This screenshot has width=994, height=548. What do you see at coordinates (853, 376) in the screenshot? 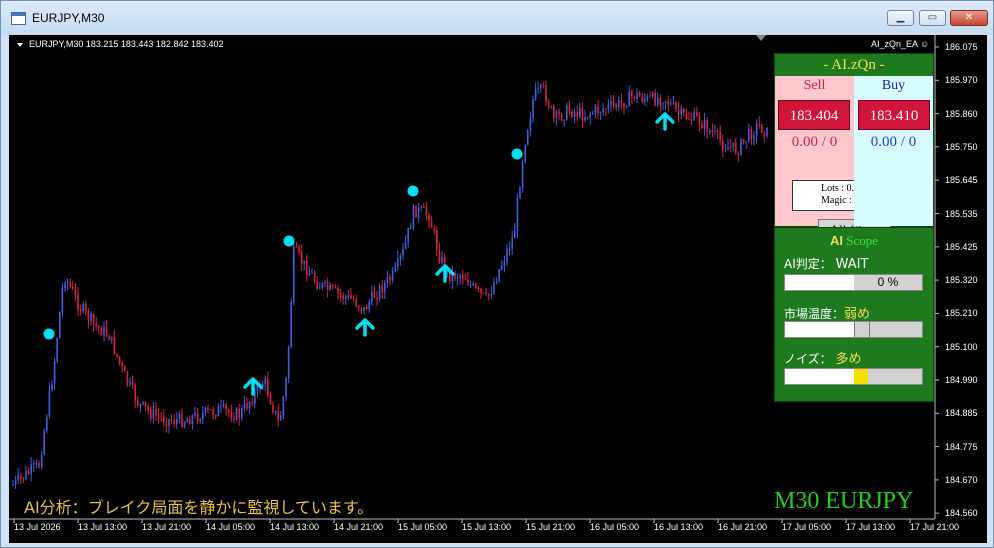
I see `noise-bar` at bounding box center [853, 376].